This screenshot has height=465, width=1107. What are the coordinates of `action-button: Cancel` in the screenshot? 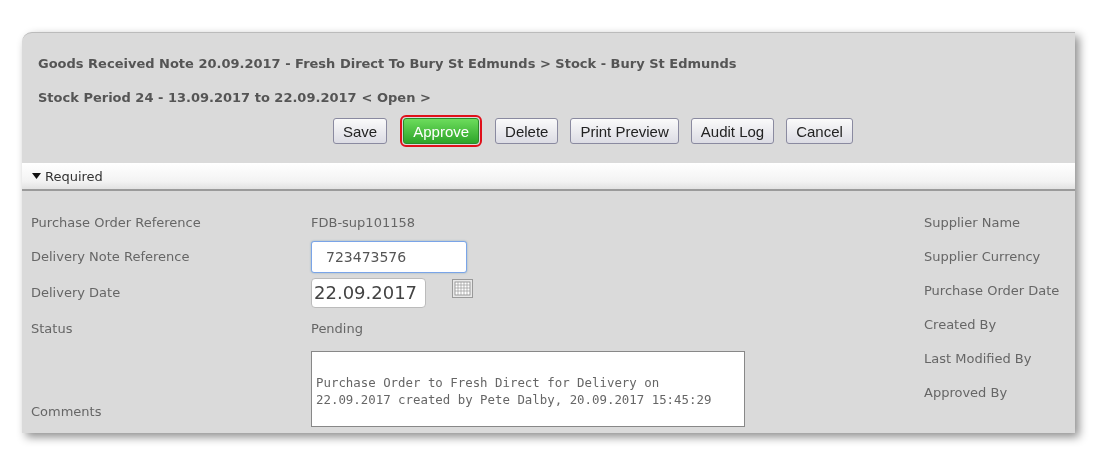 It's located at (819, 131).